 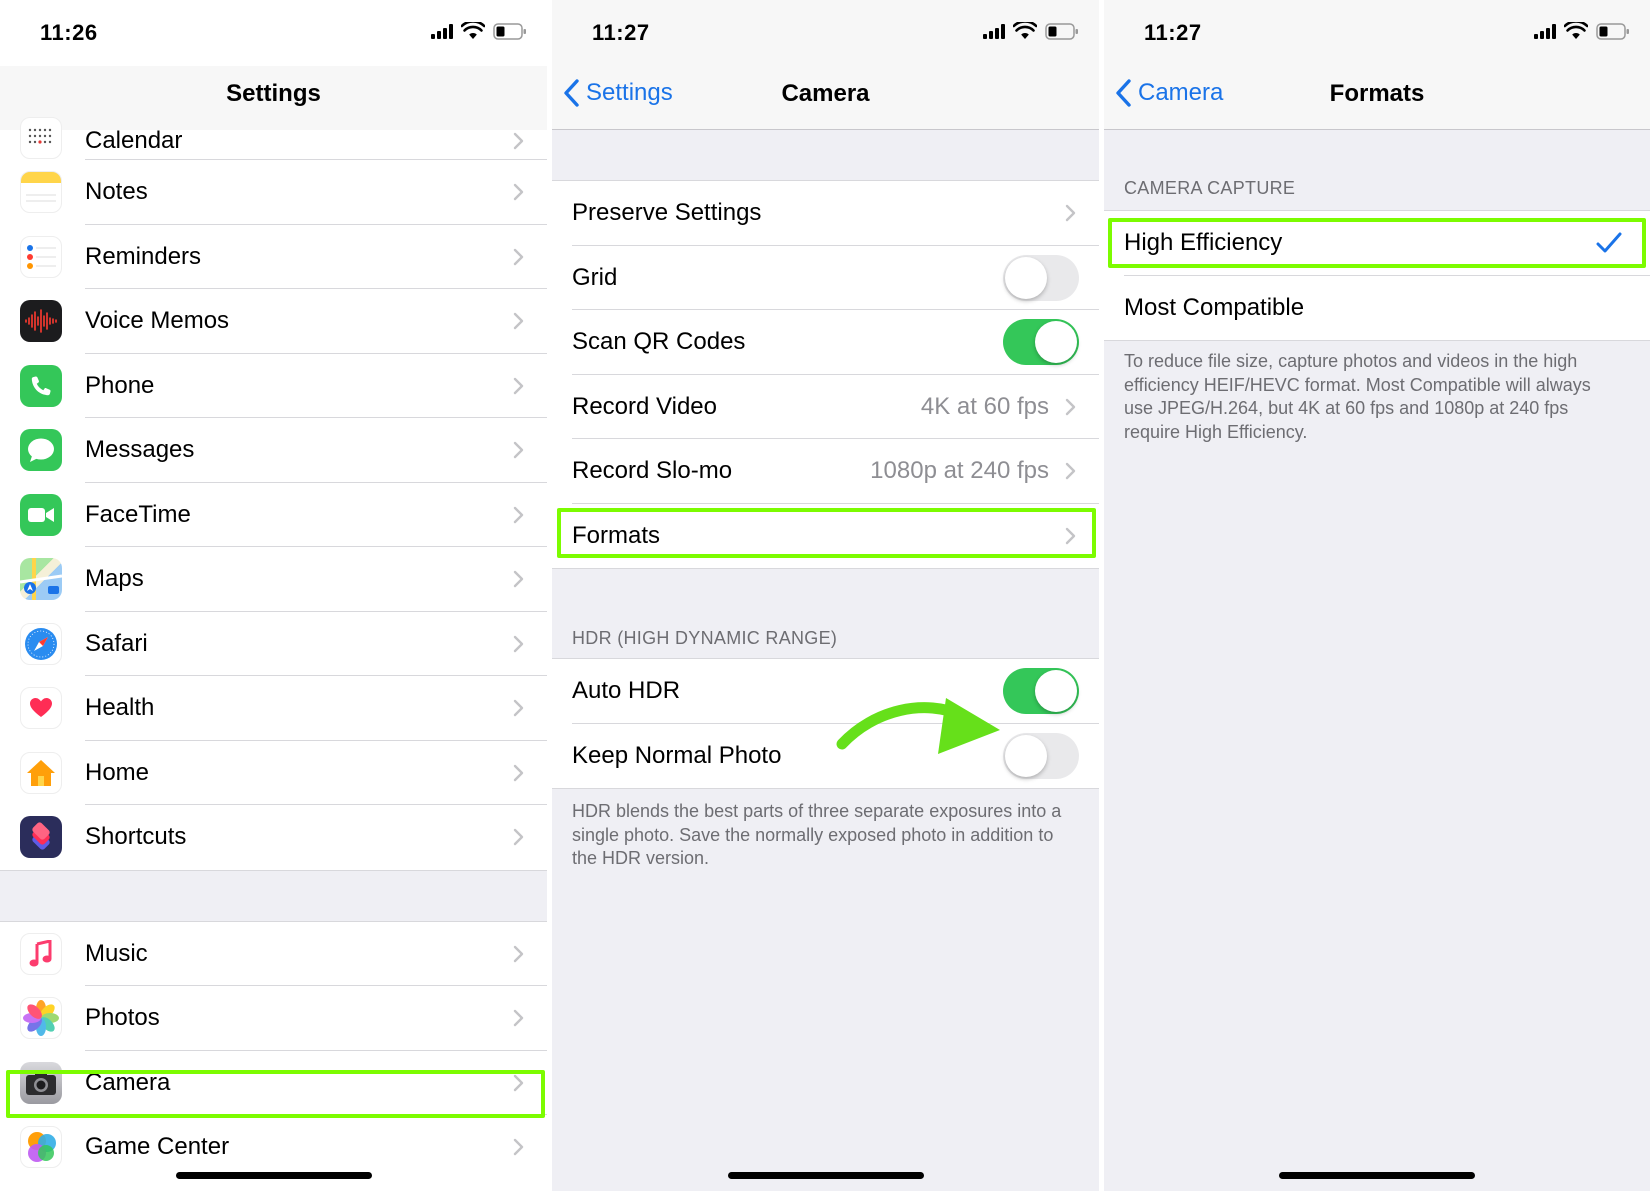 What do you see at coordinates (659, 342) in the screenshot?
I see `row-label: Scan QR Codes` at bounding box center [659, 342].